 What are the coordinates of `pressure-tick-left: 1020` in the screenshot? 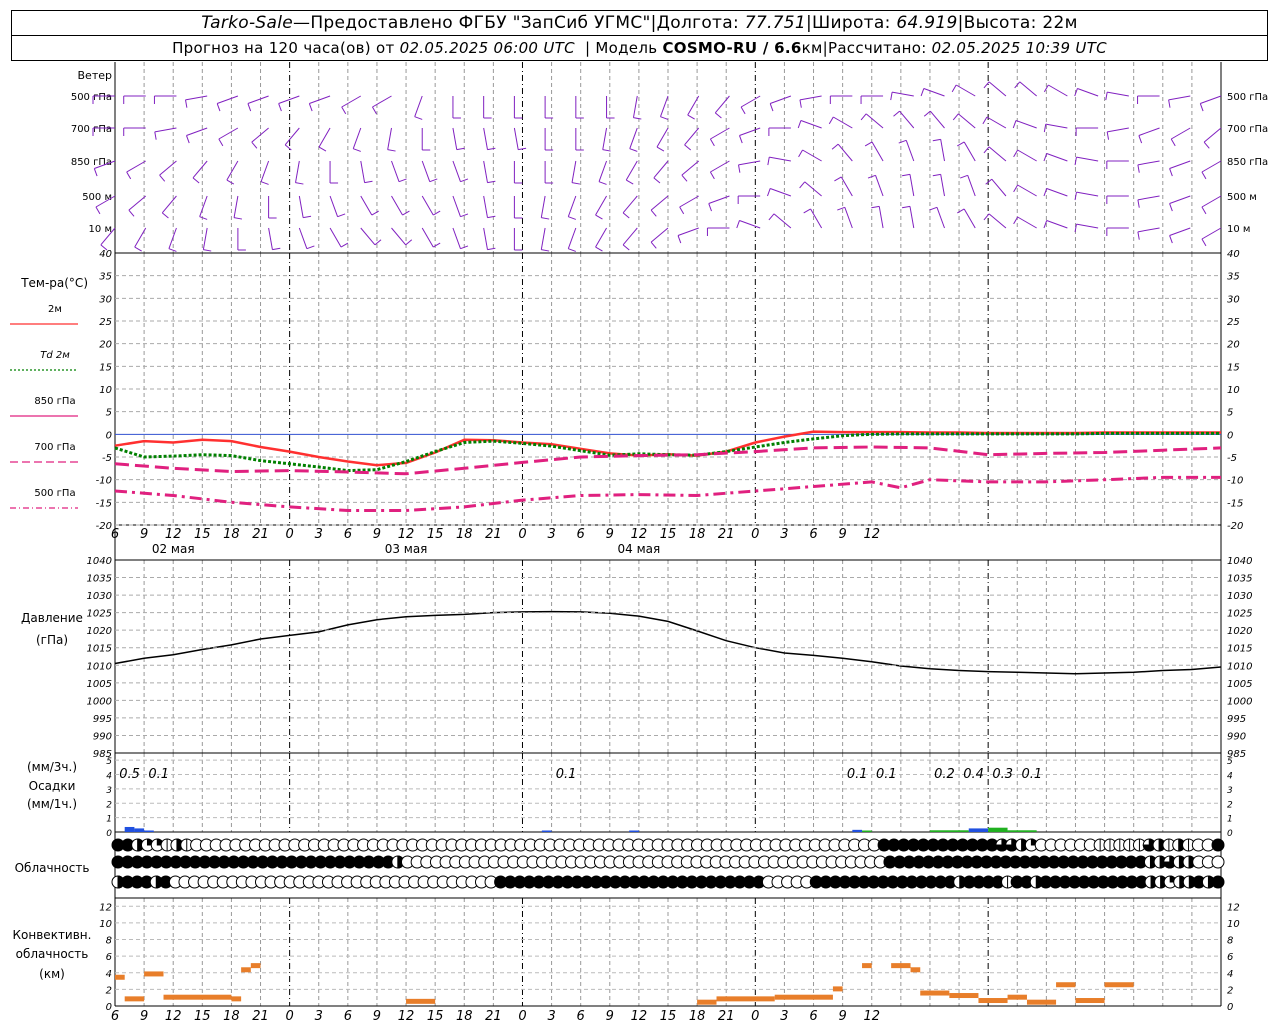 It's located at (99, 631).